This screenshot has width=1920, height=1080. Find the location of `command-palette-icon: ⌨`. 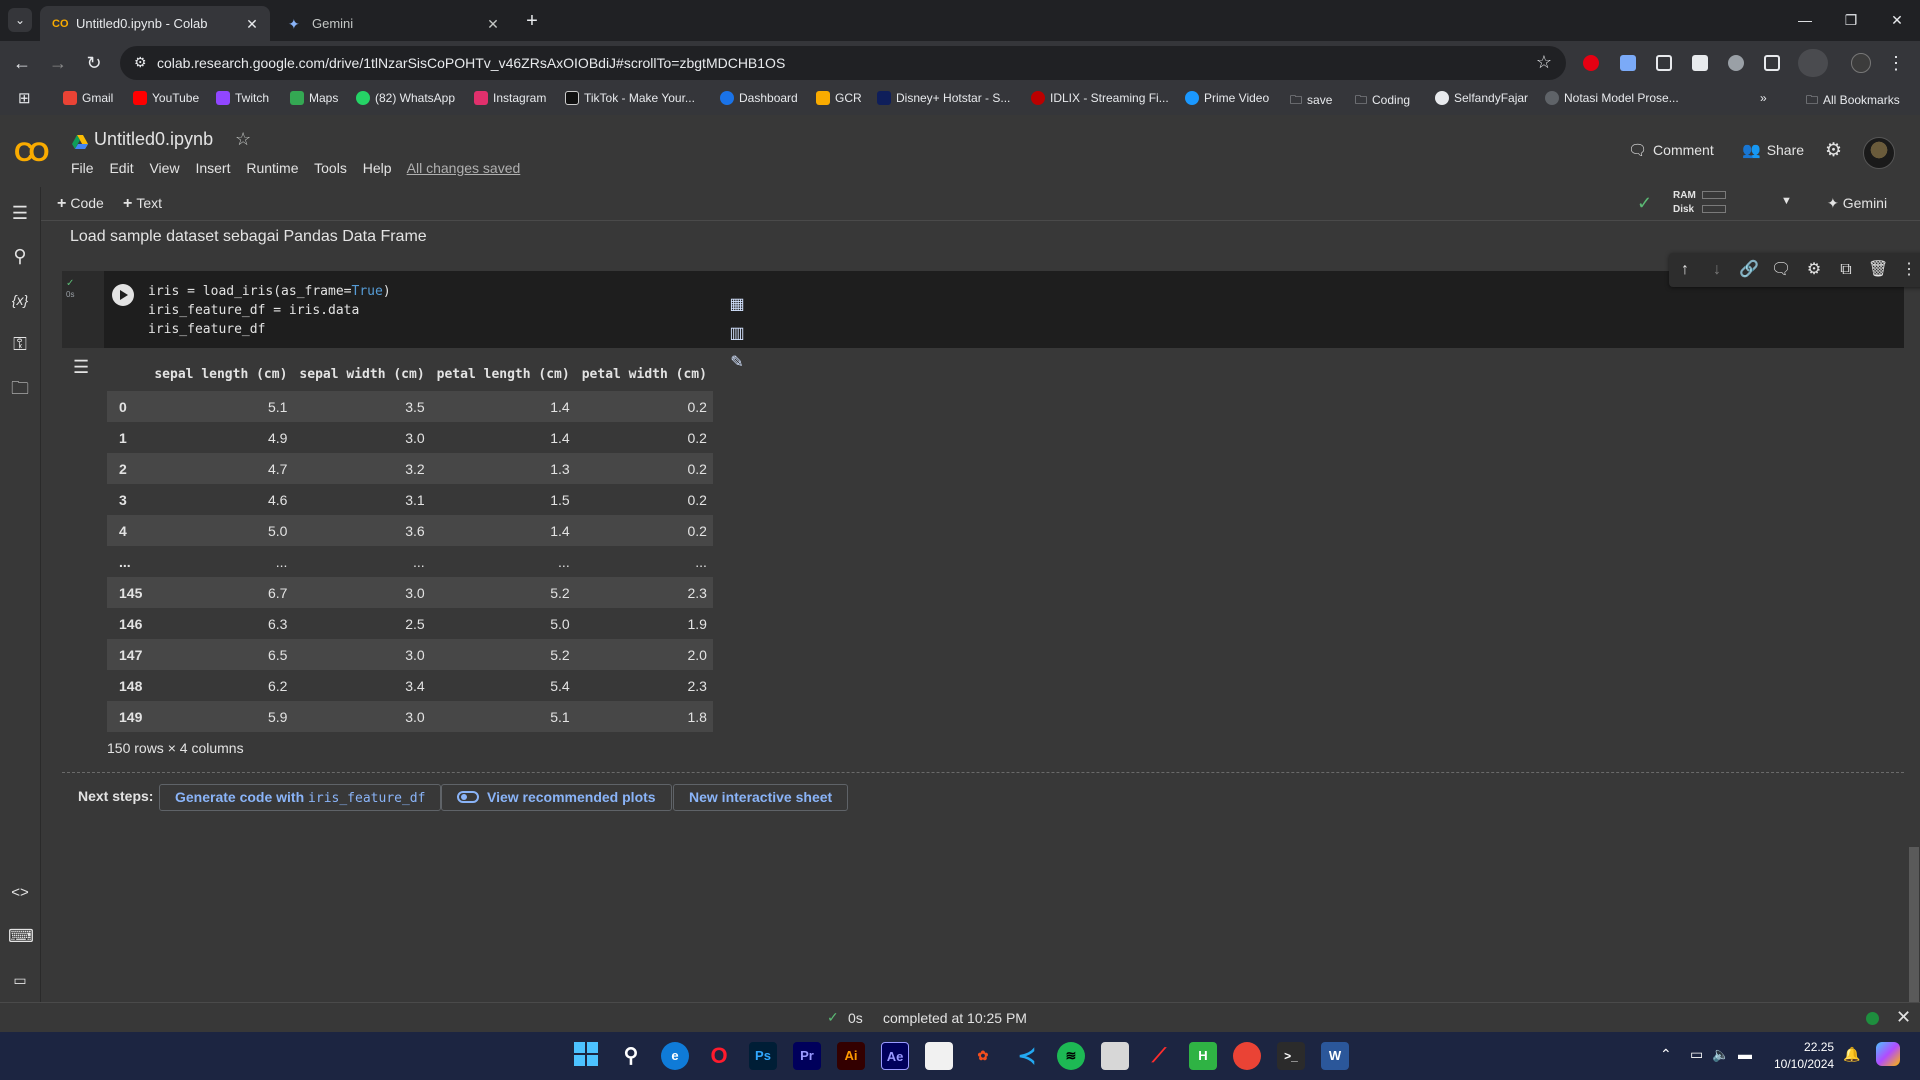

command-palette-icon: ⌨ is located at coordinates (21, 936).